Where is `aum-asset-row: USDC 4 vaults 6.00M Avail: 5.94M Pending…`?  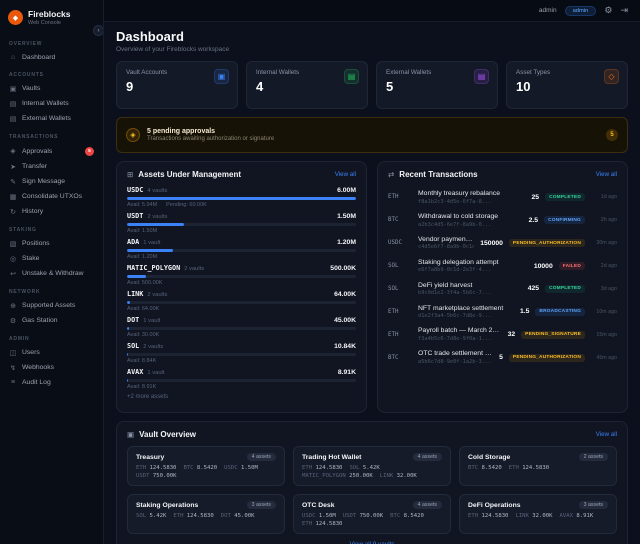 aum-asset-row: USDC 4 vaults 6.00M Avail: 5.94M Pending… is located at coordinates (241, 197).